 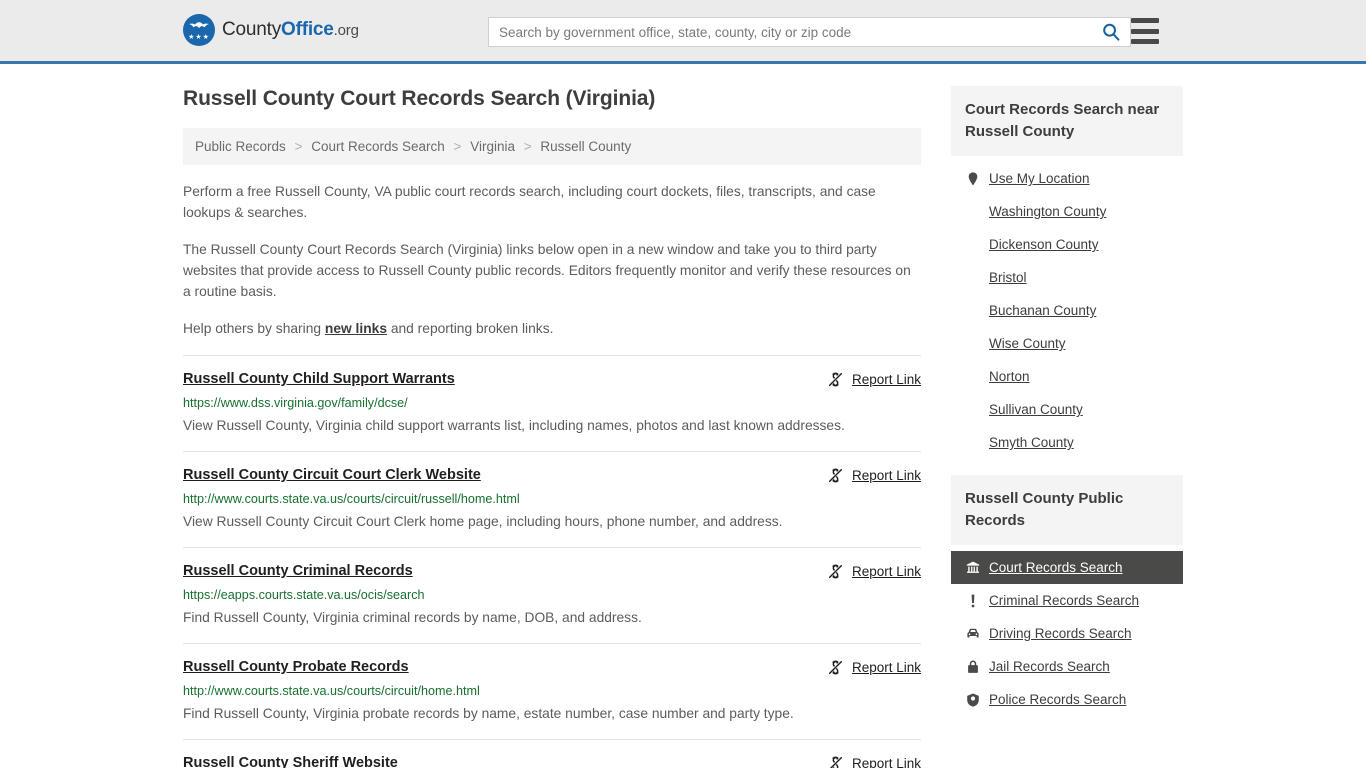 I want to click on site-logo-text: CountyOffice.org, so click(x=290, y=30).